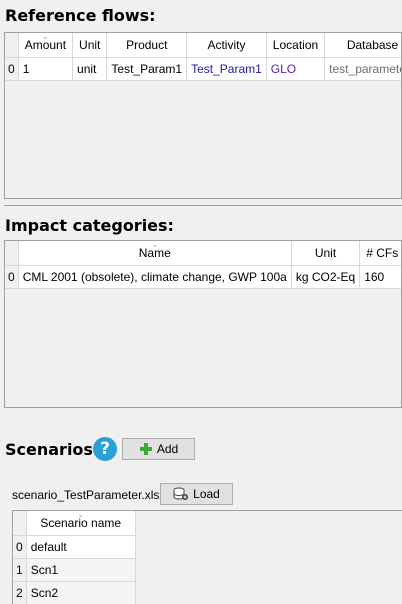 The height and width of the screenshot is (604, 402). Describe the element at coordinates (89, 225) in the screenshot. I see `impact-categories-title: Impact categories:` at that location.